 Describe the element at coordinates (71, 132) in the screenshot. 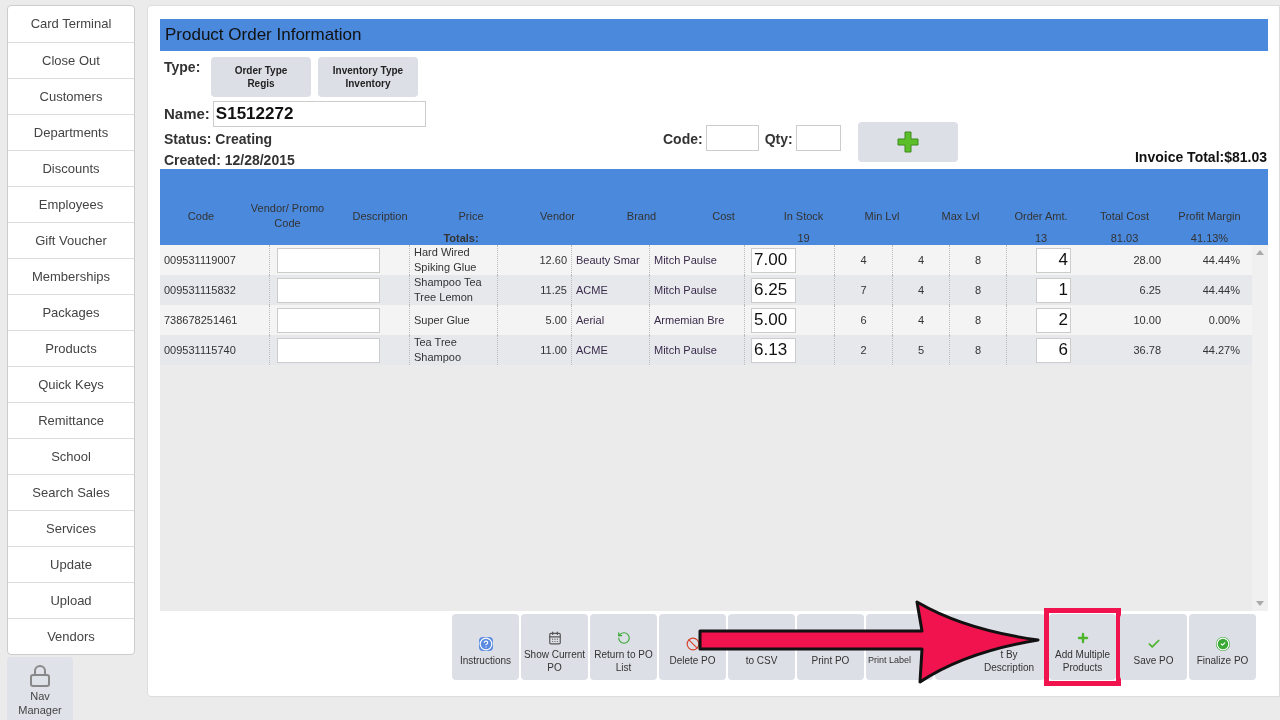

I see `sidebar-item: Departments` at that location.